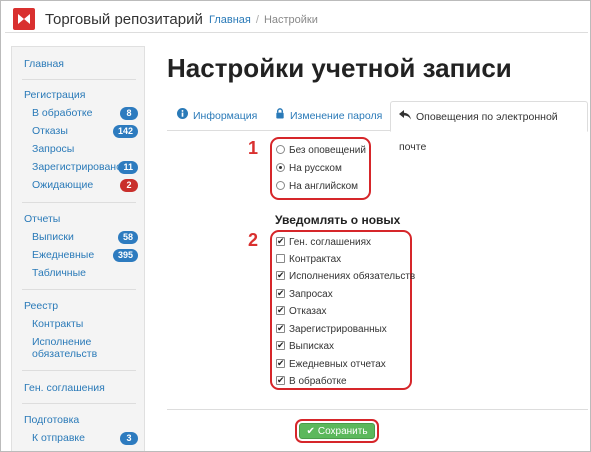  Describe the element at coordinates (280, 116) in the screenshot. I see `lock-icon` at that location.